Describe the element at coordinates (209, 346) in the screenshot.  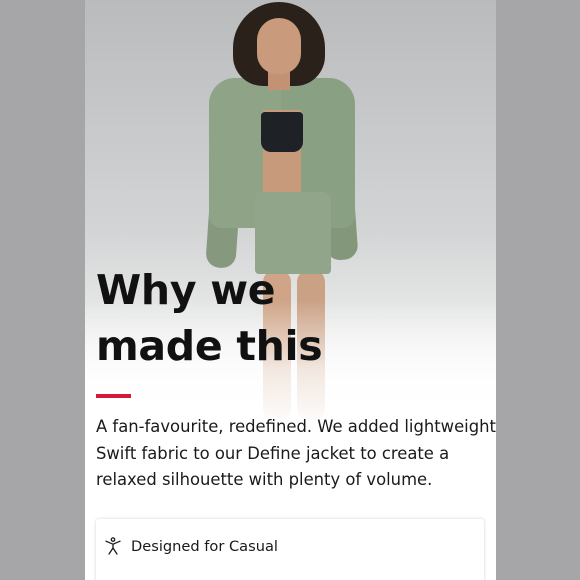
I see `headline-line-2: made this` at that location.